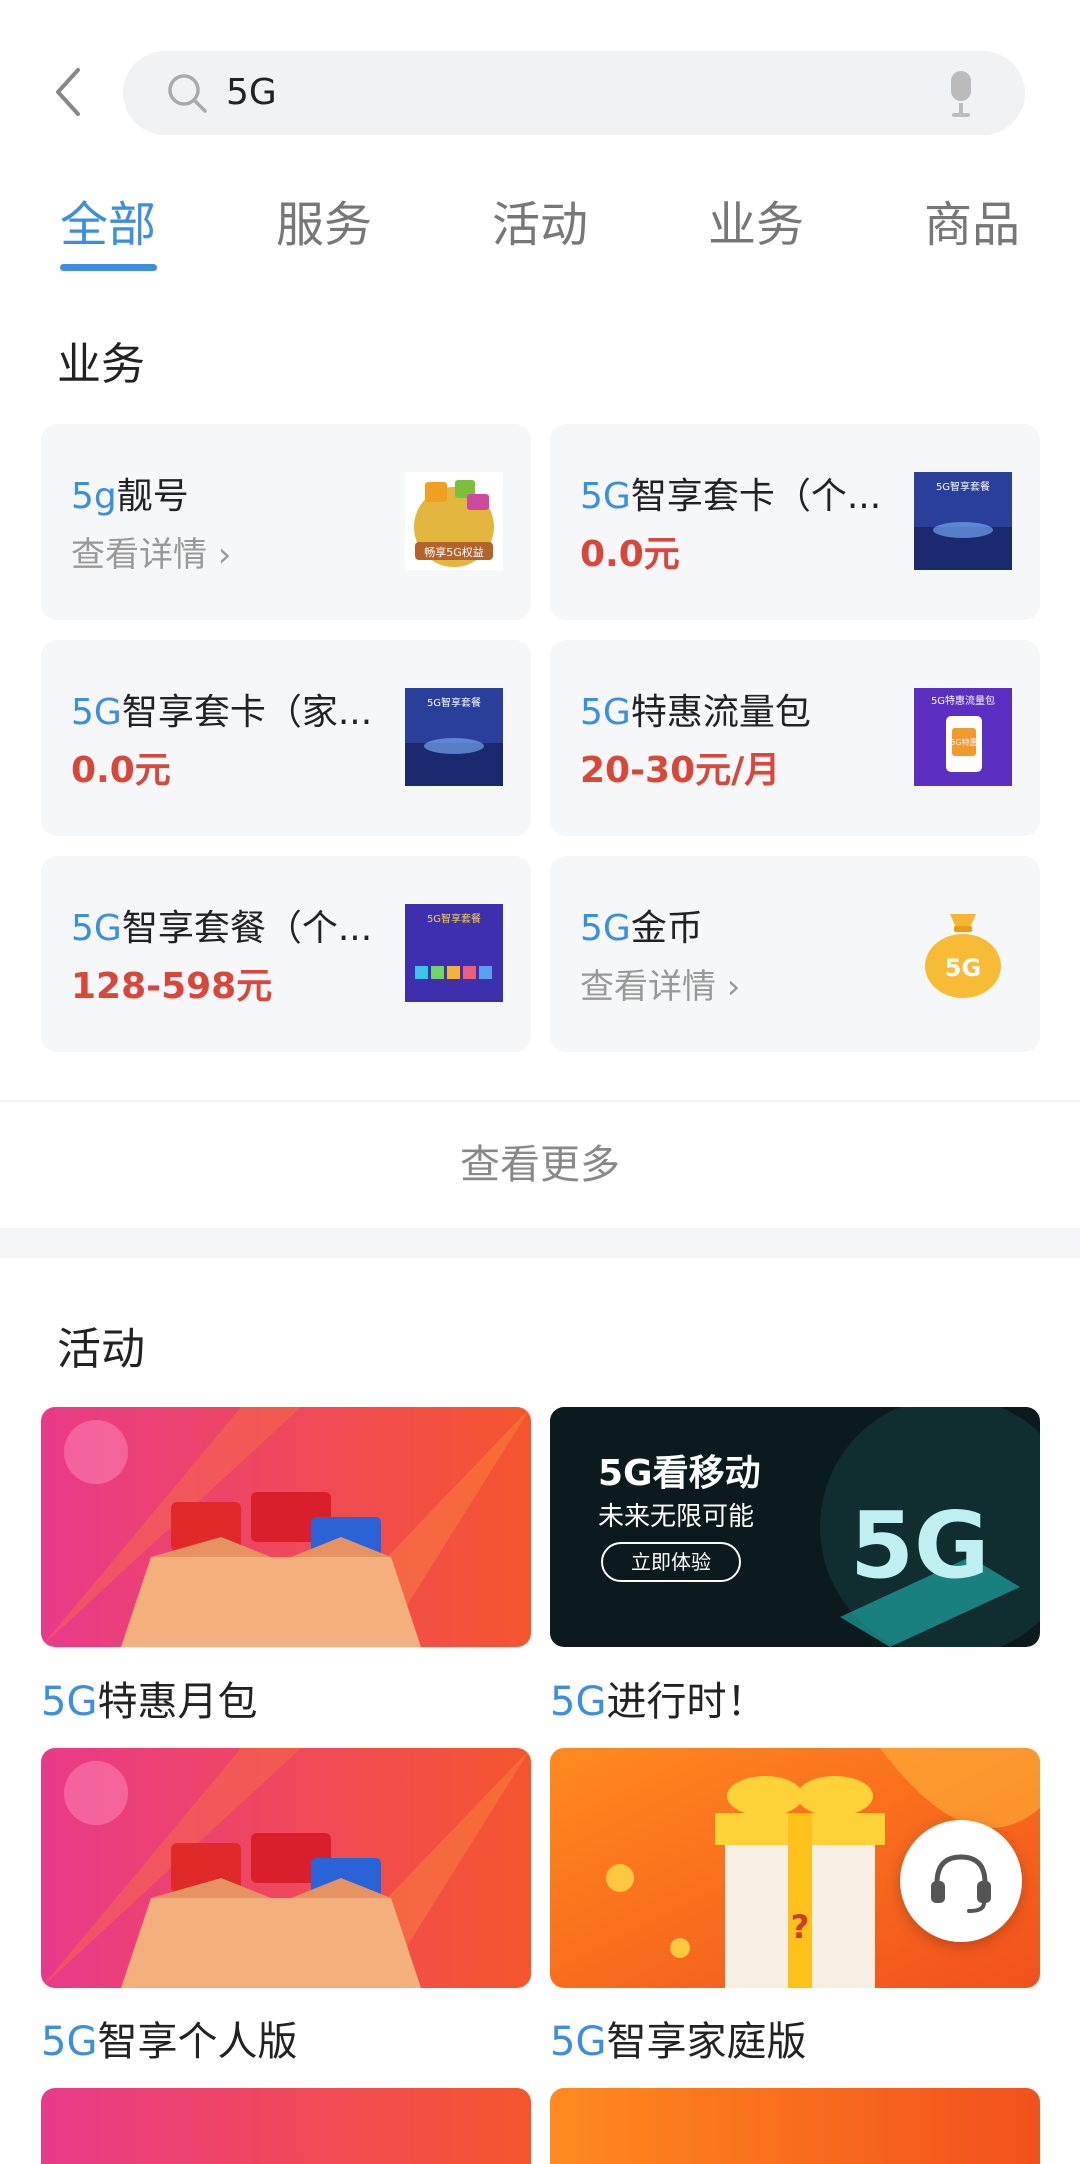  I want to click on top-bar: 5G, so click(540, 92).